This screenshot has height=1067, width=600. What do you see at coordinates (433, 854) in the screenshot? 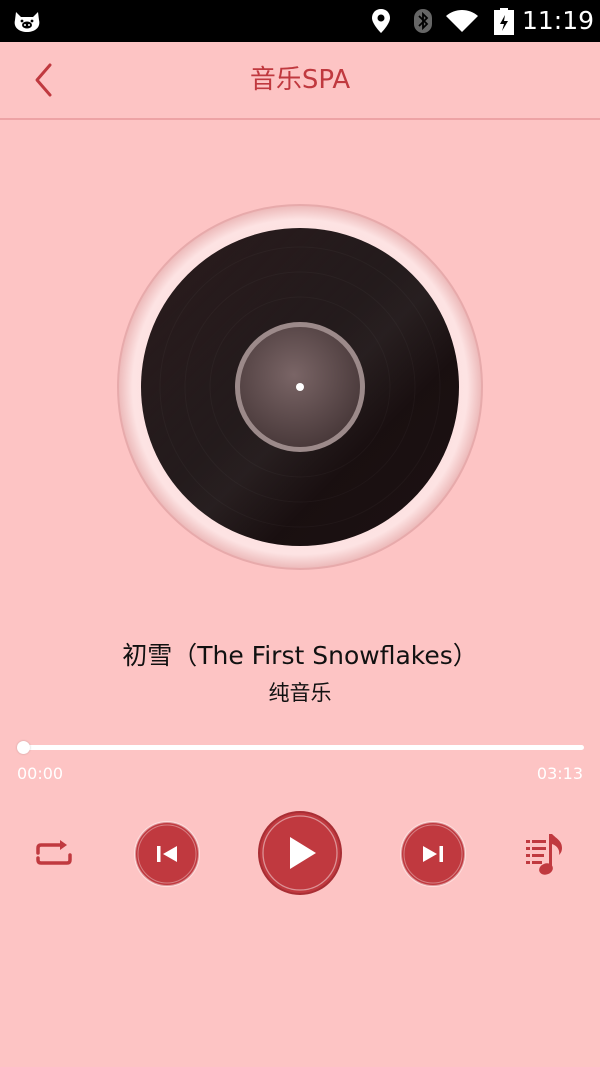
I see `next-button` at bounding box center [433, 854].